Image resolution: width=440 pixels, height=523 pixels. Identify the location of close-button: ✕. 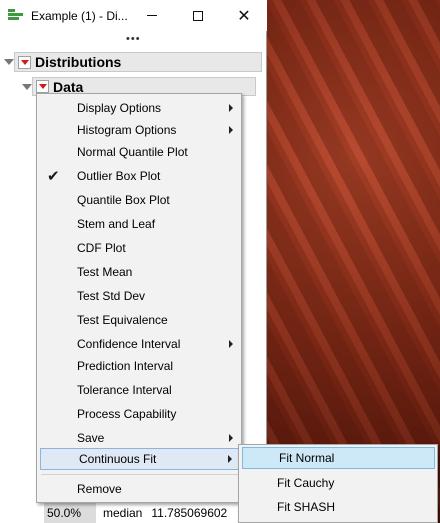
(244, 15).